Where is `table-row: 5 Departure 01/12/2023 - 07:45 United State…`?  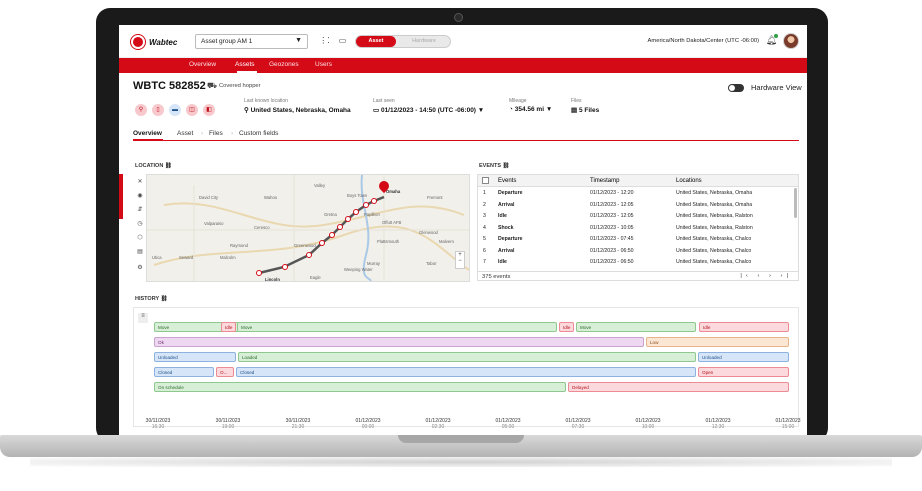
table-row: 5 Departure 01/12/2023 - 07:45 United State… is located at coordinates (638, 240).